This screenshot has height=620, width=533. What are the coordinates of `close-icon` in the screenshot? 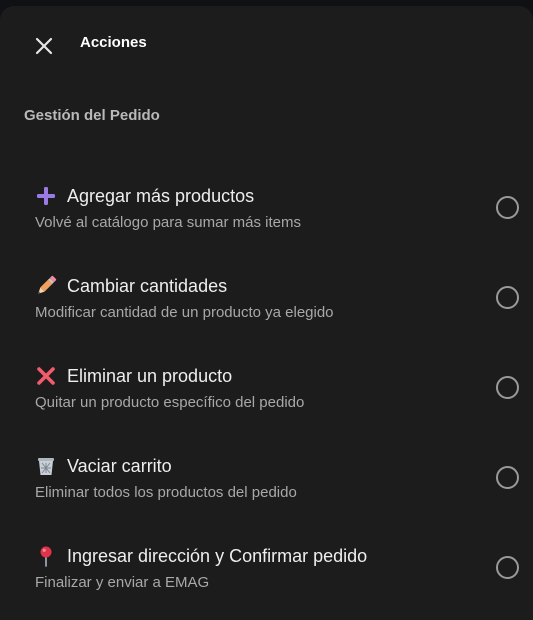 It's located at (44, 46).